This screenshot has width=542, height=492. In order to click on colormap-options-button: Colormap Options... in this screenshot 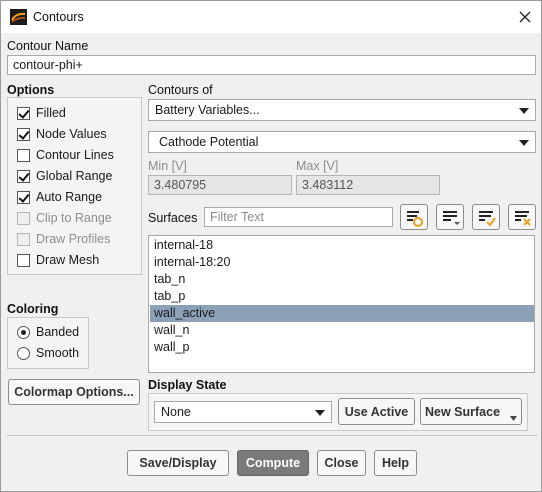, I will do `click(74, 392)`.